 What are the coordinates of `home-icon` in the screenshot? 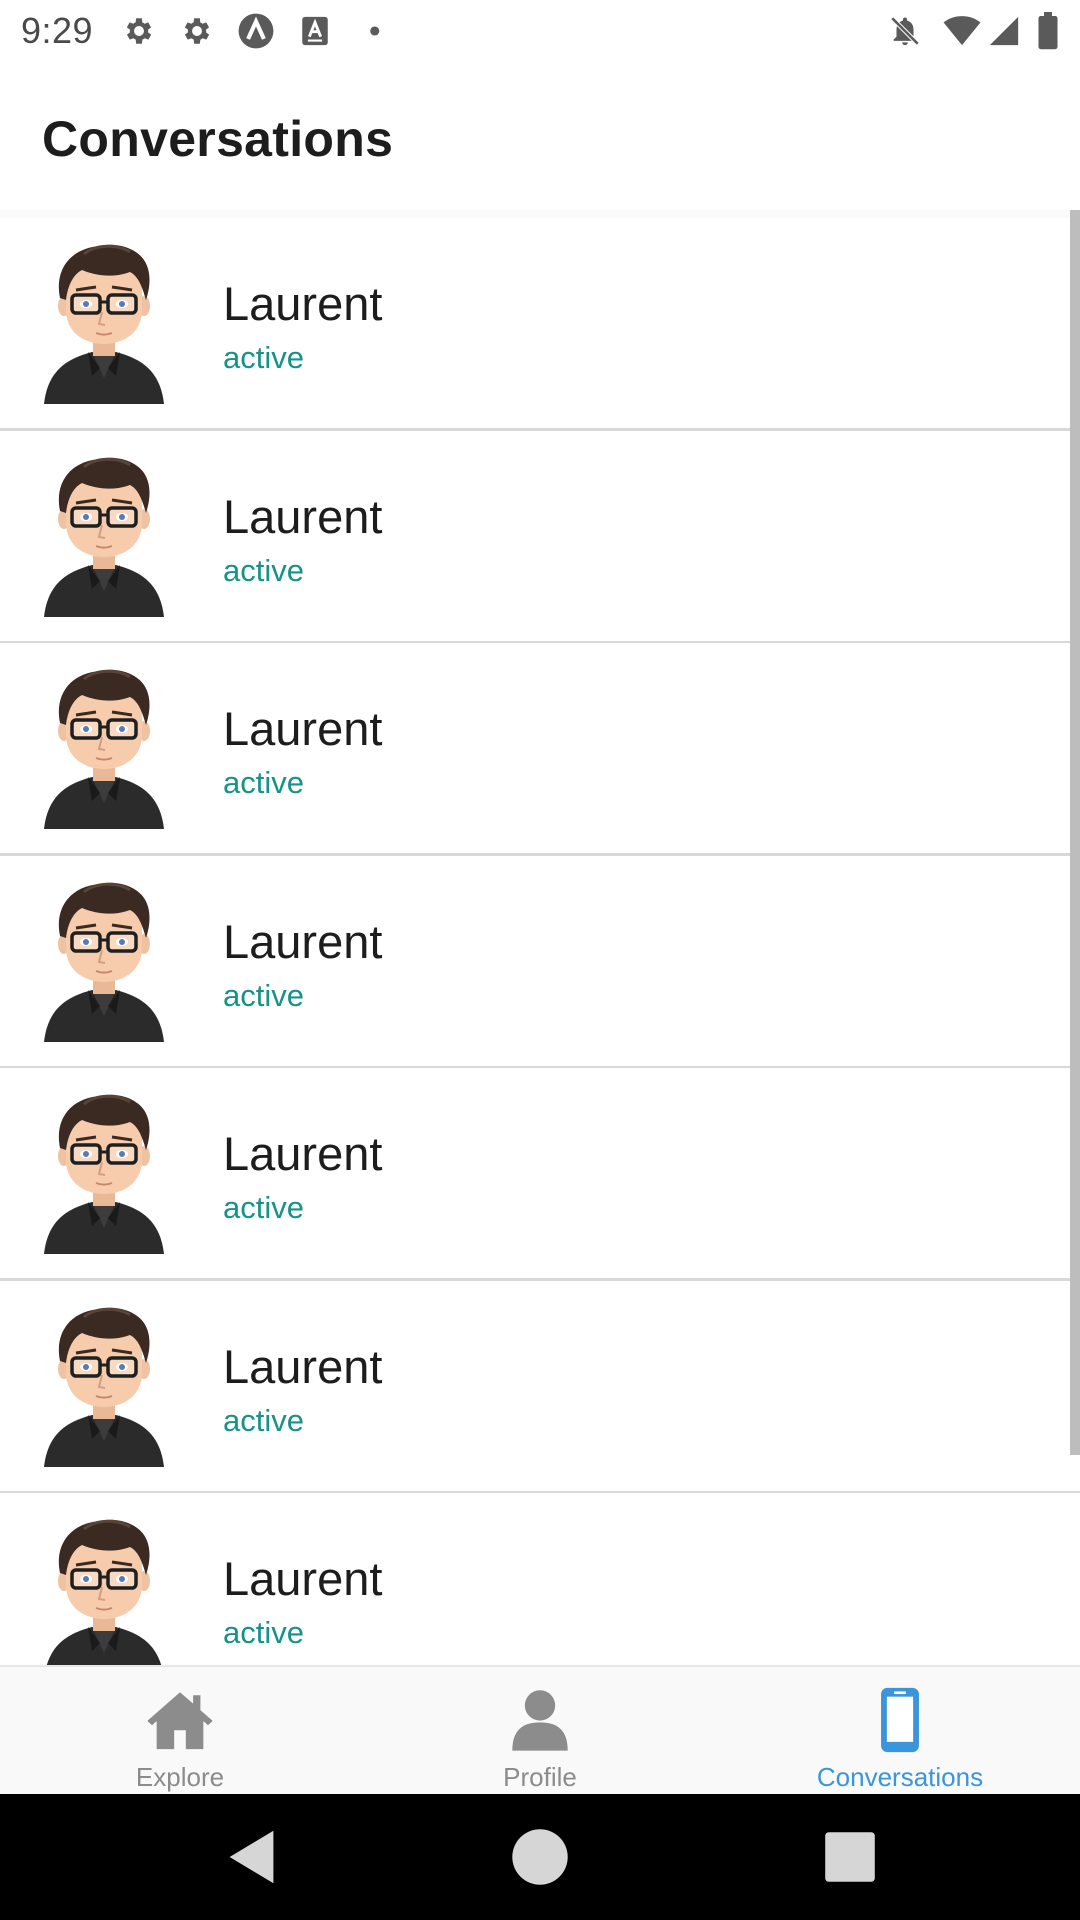 It's located at (180, 1721).